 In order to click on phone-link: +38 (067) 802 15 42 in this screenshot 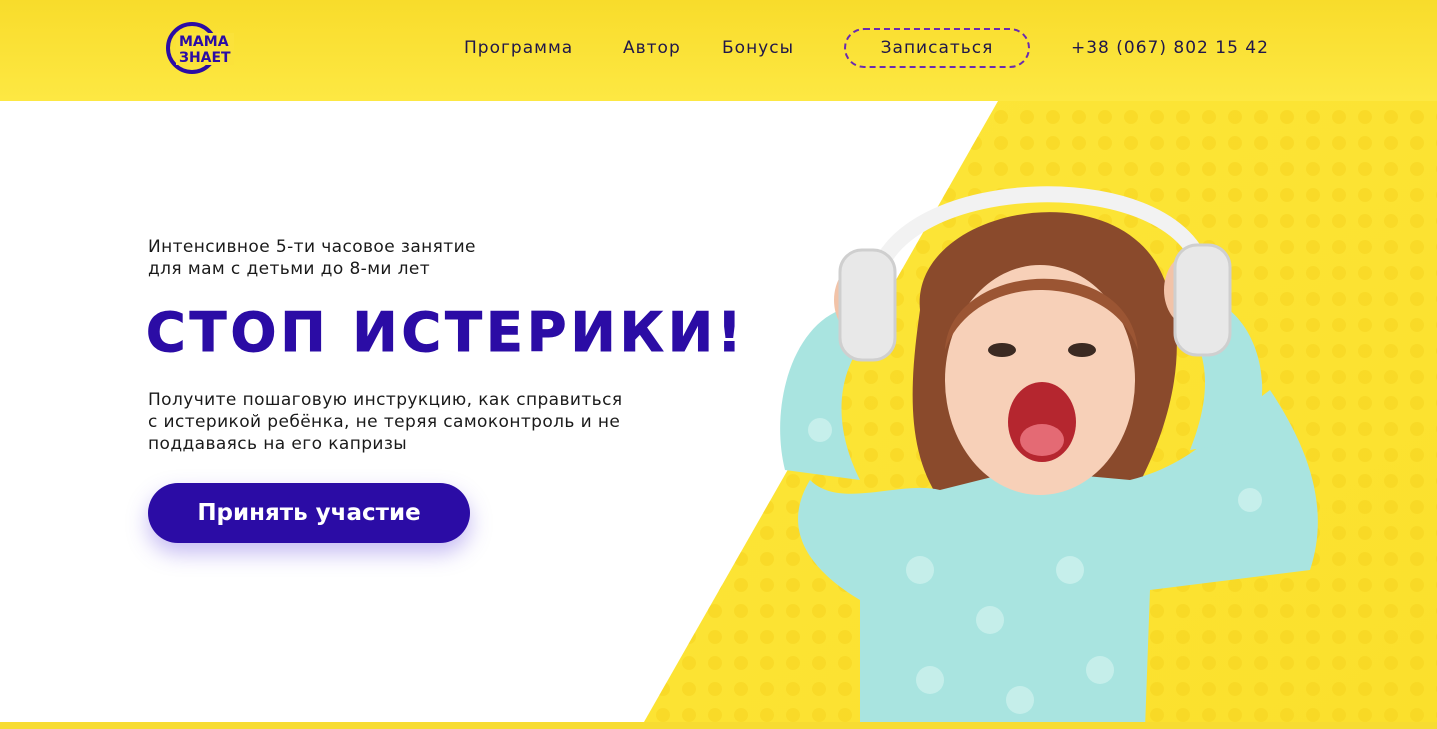, I will do `click(1170, 48)`.